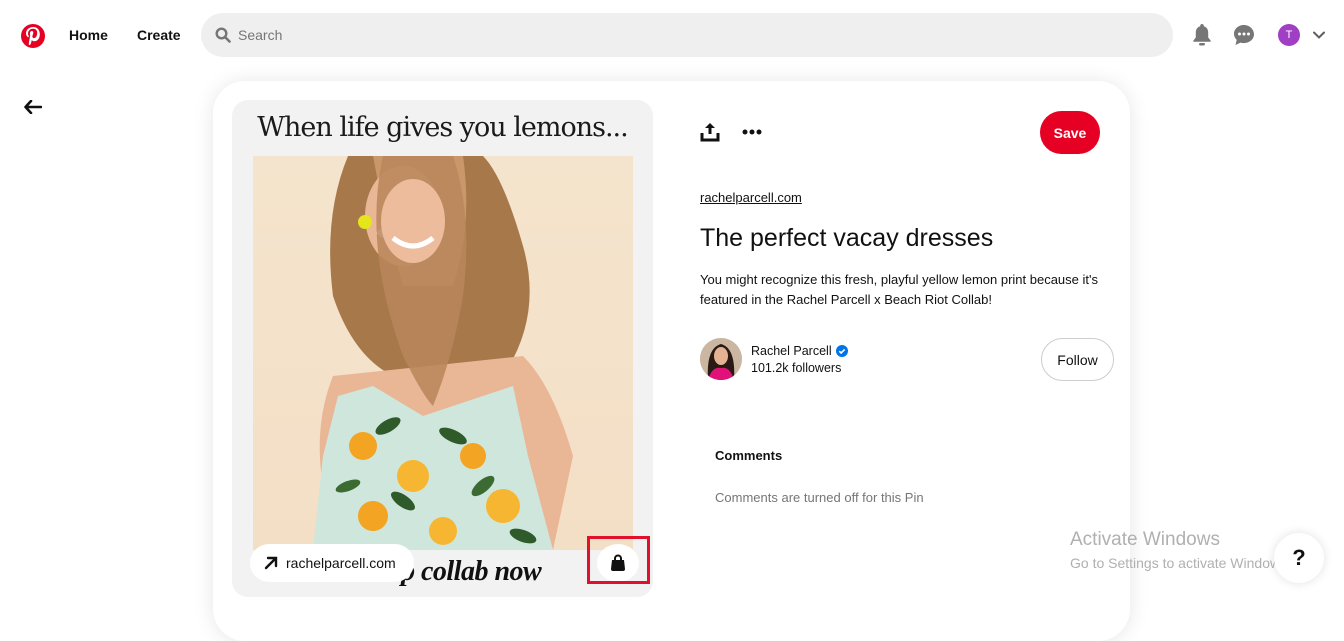 The width and height of the screenshot is (1344, 641). What do you see at coordinates (751, 197) in the screenshot?
I see `source-link: rachelparcell.com` at bounding box center [751, 197].